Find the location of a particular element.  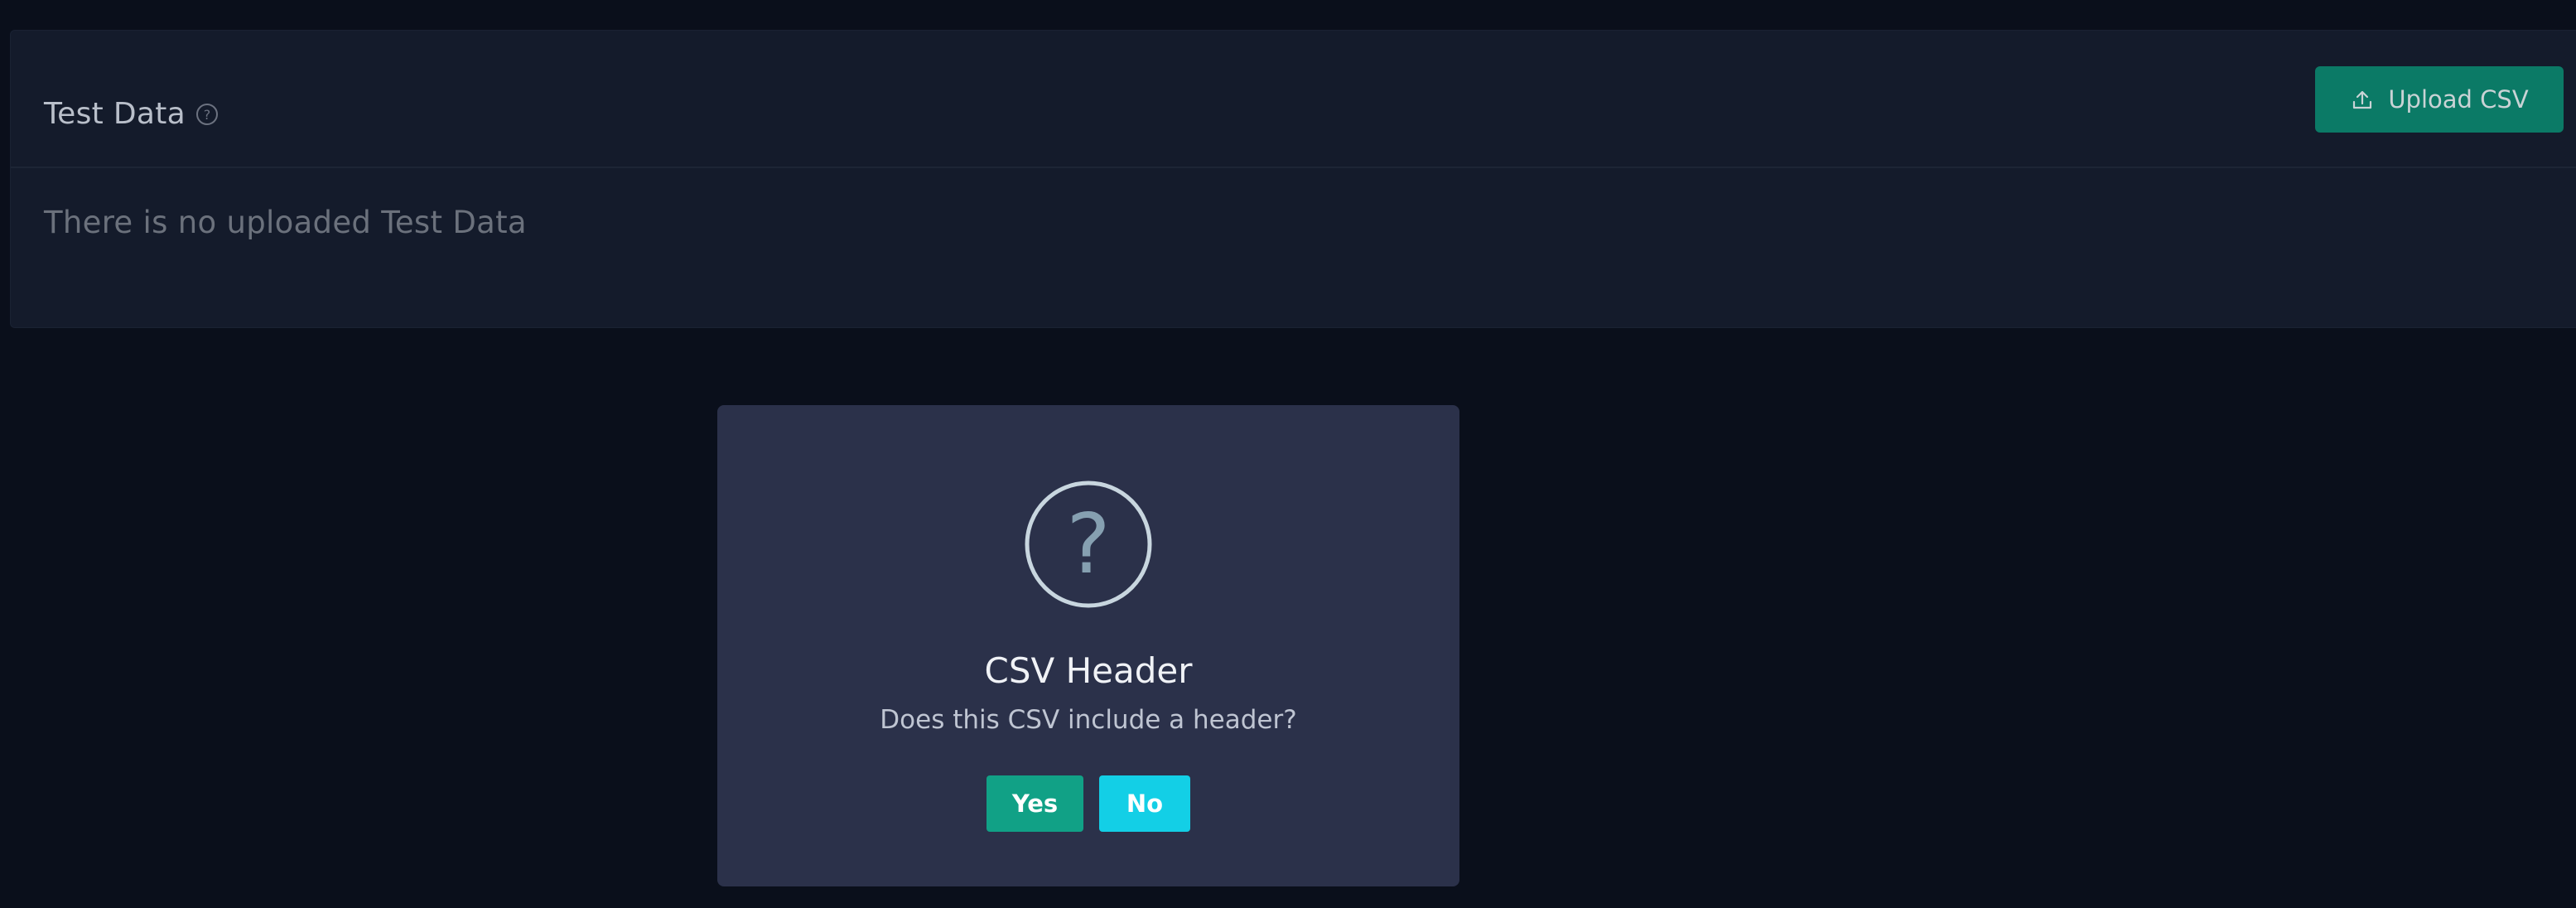

test-data-title-group: Test Data ? is located at coordinates (131, 114).